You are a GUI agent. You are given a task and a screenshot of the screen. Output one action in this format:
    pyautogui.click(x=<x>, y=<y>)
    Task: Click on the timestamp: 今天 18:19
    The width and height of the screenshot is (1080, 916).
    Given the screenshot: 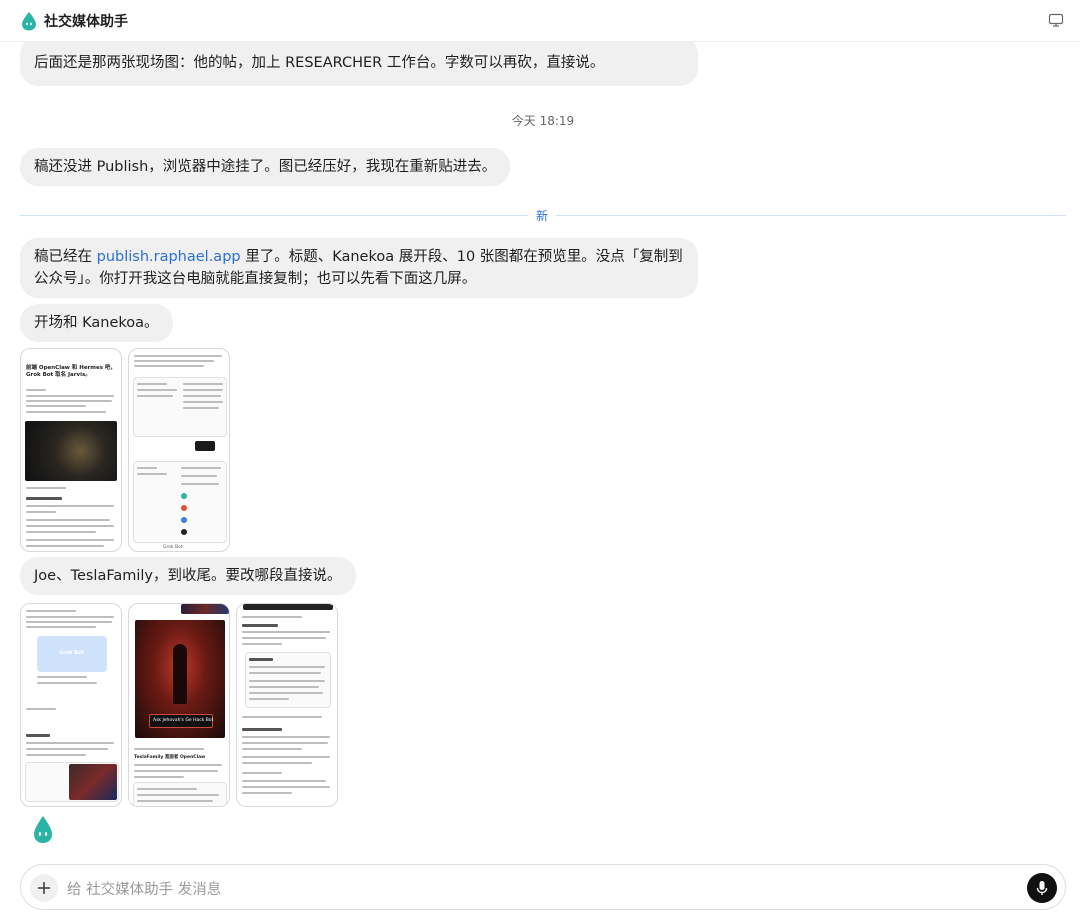 What is the action you would take?
    pyautogui.click(x=543, y=121)
    